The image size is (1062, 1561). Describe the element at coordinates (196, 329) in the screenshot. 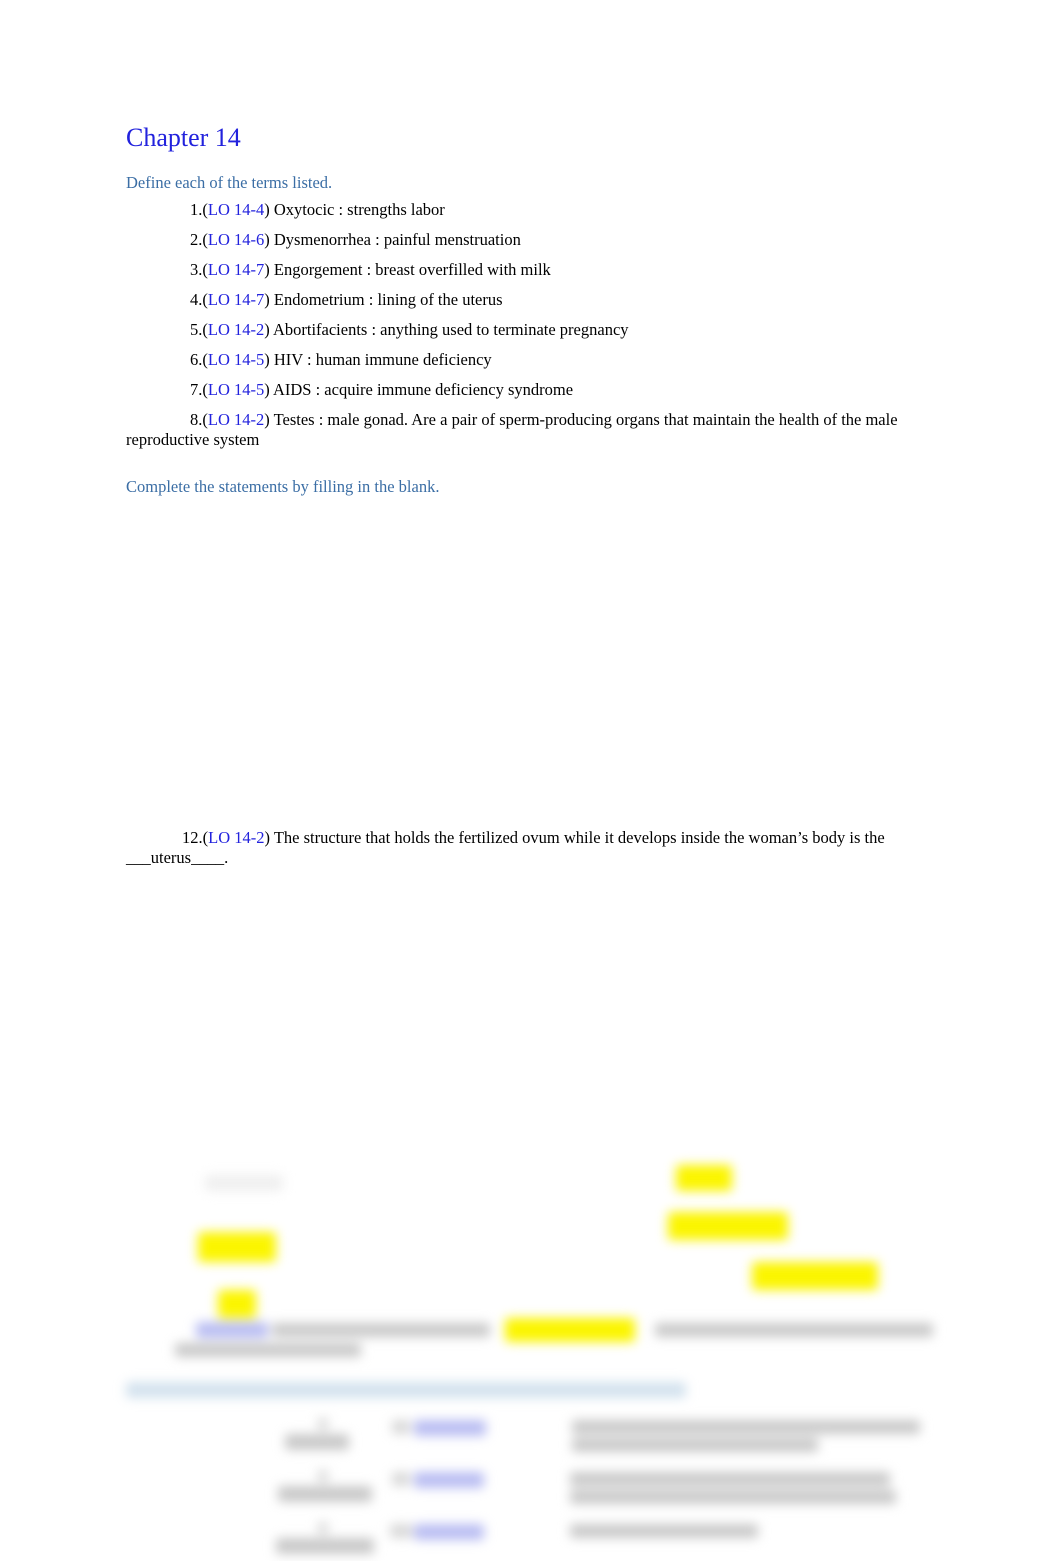

I see `item-number: 5.` at that location.